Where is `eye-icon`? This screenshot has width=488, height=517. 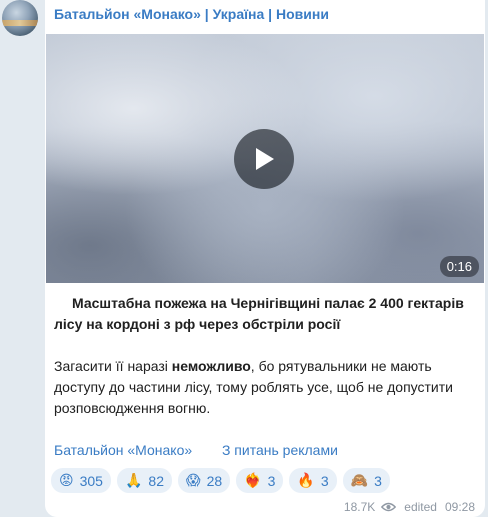
eye-icon is located at coordinates (389, 507).